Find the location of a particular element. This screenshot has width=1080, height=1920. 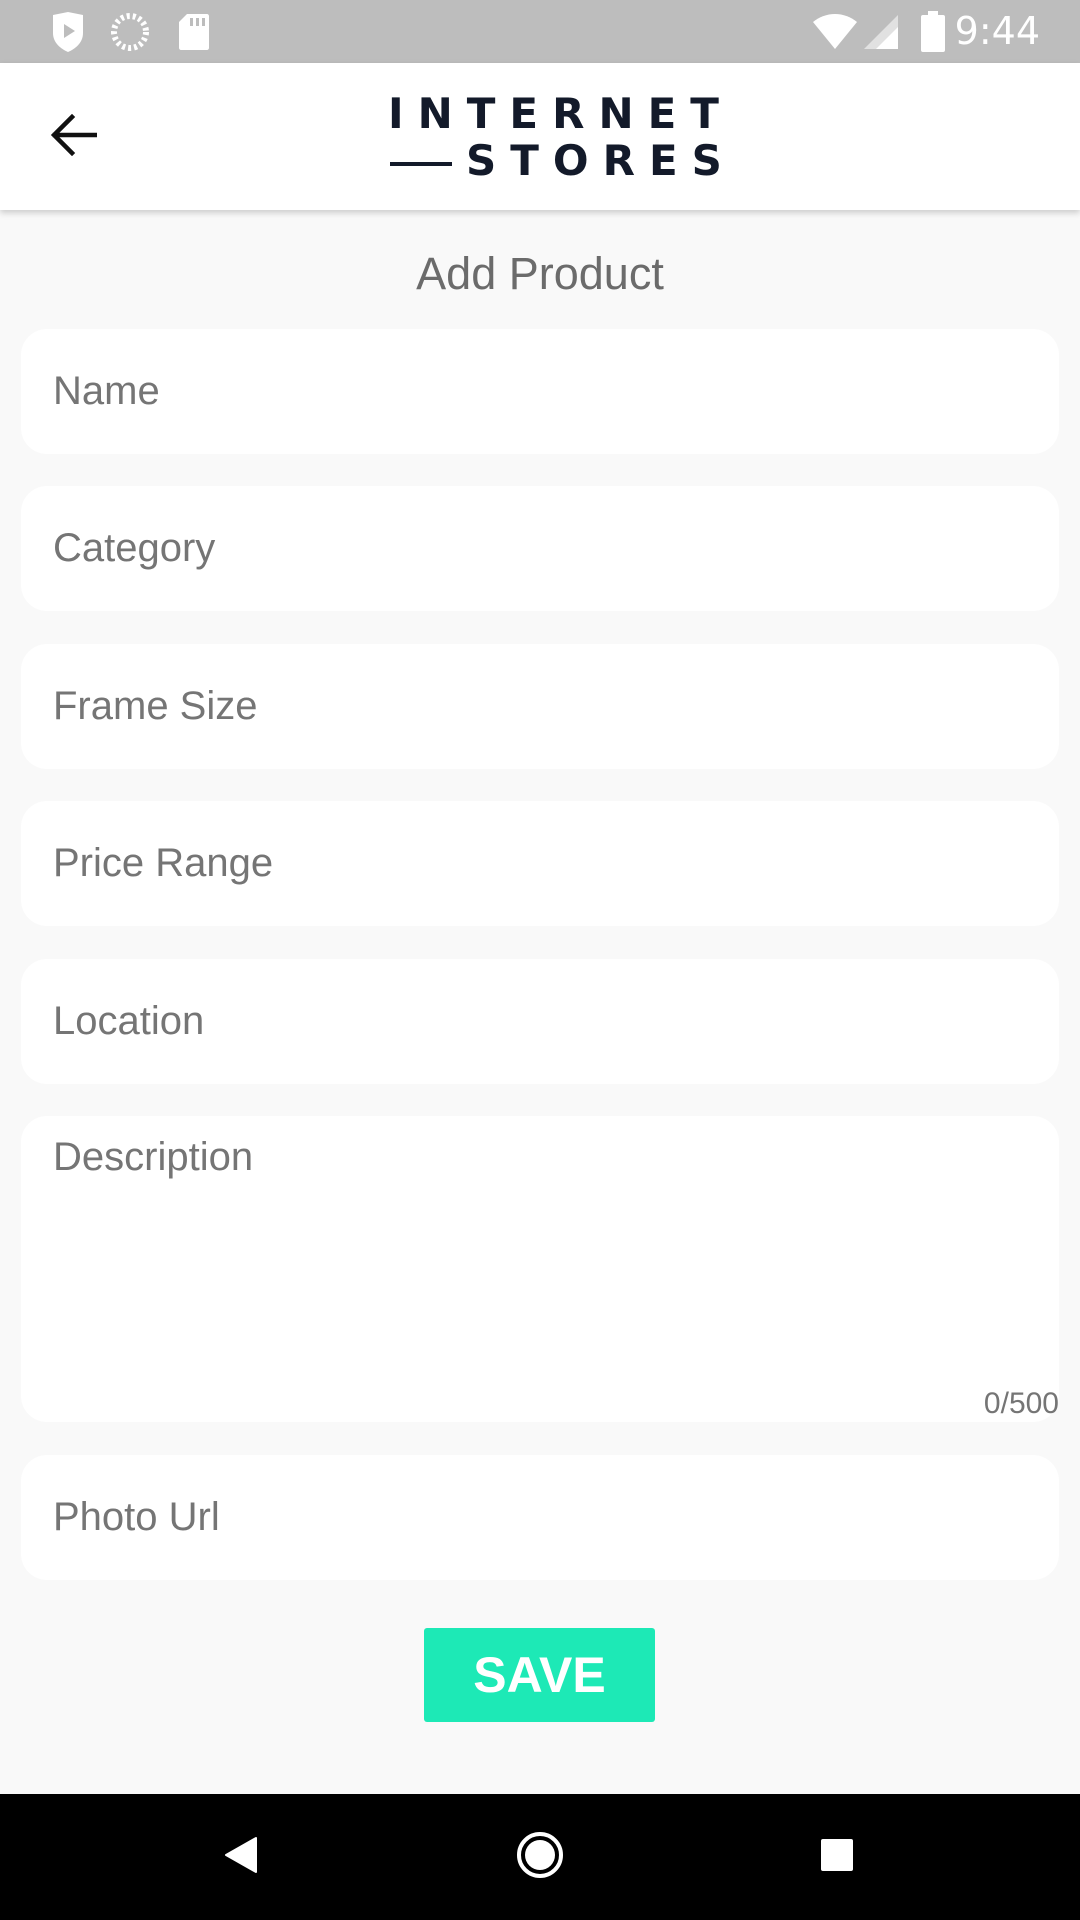

location-placeholder: Location is located at coordinates (129, 1021).